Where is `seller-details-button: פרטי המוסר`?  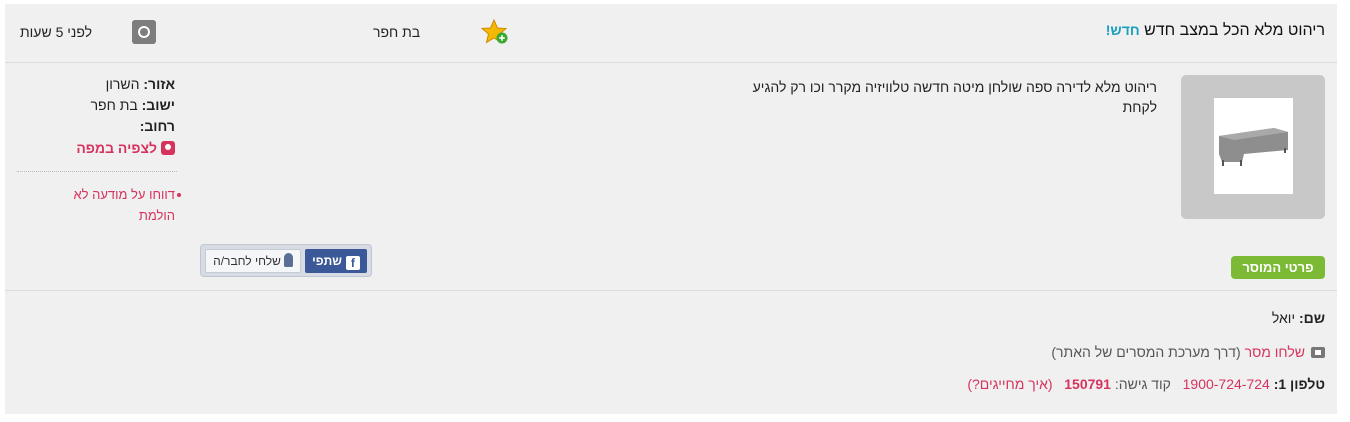 seller-details-button: פרטי המוסר is located at coordinates (1278, 267).